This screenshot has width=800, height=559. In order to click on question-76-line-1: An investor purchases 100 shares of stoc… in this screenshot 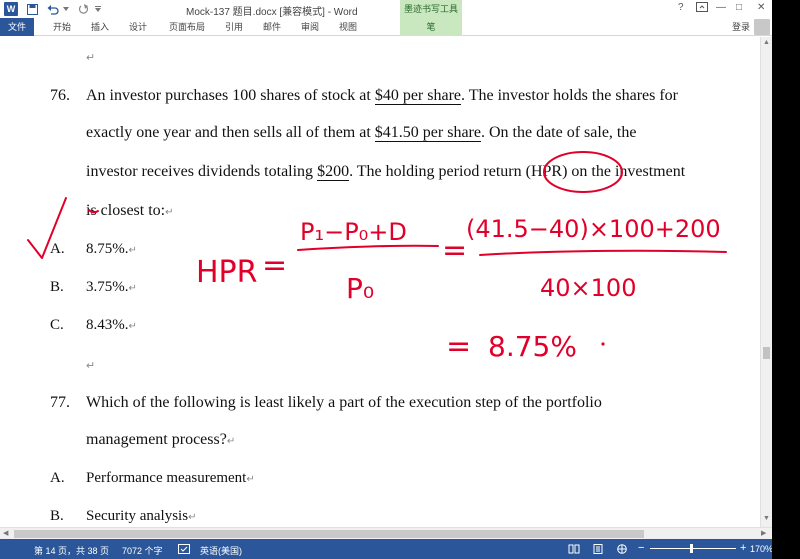, I will do `click(382, 96)`.